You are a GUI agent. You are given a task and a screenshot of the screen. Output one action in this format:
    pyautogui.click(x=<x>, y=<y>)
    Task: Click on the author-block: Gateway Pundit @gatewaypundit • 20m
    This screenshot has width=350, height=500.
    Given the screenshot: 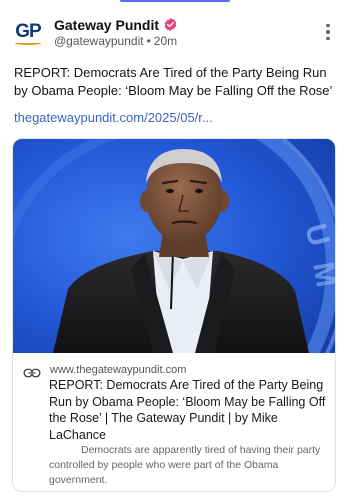 What is the action you would take?
    pyautogui.click(x=186, y=32)
    